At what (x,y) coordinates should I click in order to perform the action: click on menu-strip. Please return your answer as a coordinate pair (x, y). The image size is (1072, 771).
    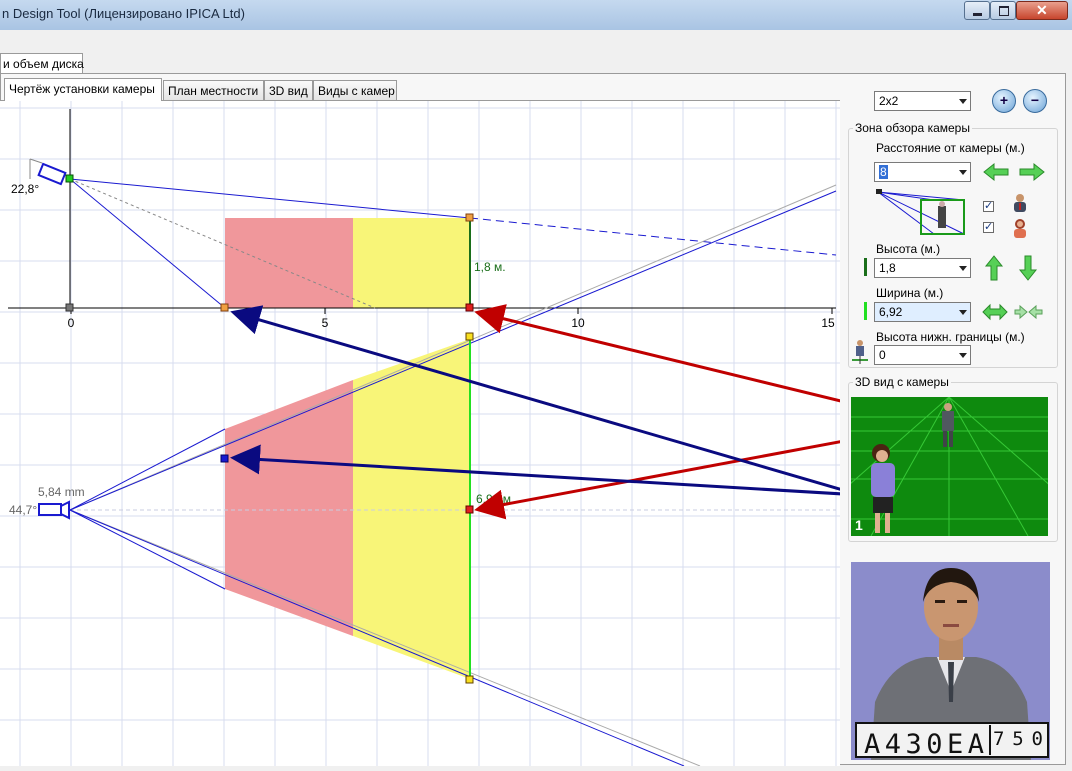
    Looking at the image, I should click on (536, 41).